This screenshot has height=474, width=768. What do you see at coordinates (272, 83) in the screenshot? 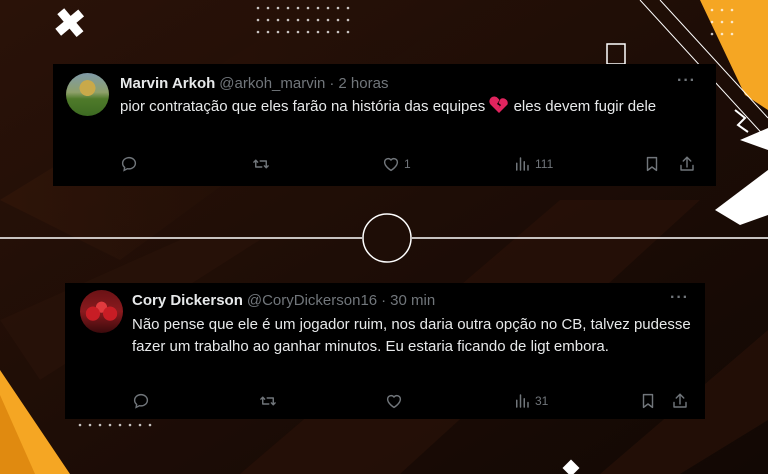
I see `user-handle: @arkoh_marvin` at bounding box center [272, 83].